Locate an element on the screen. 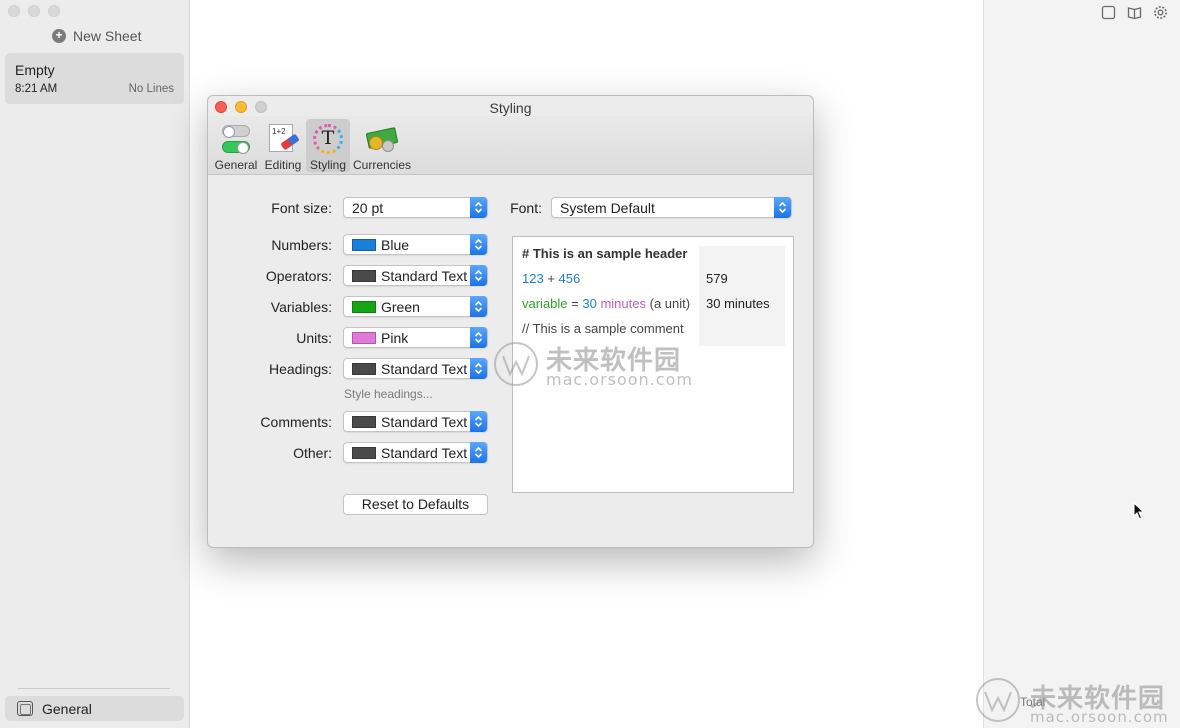 The width and height of the screenshot is (1180, 728). preview-line-variable: variable = 30 minutes (a unit) is located at coordinates (606, 303).